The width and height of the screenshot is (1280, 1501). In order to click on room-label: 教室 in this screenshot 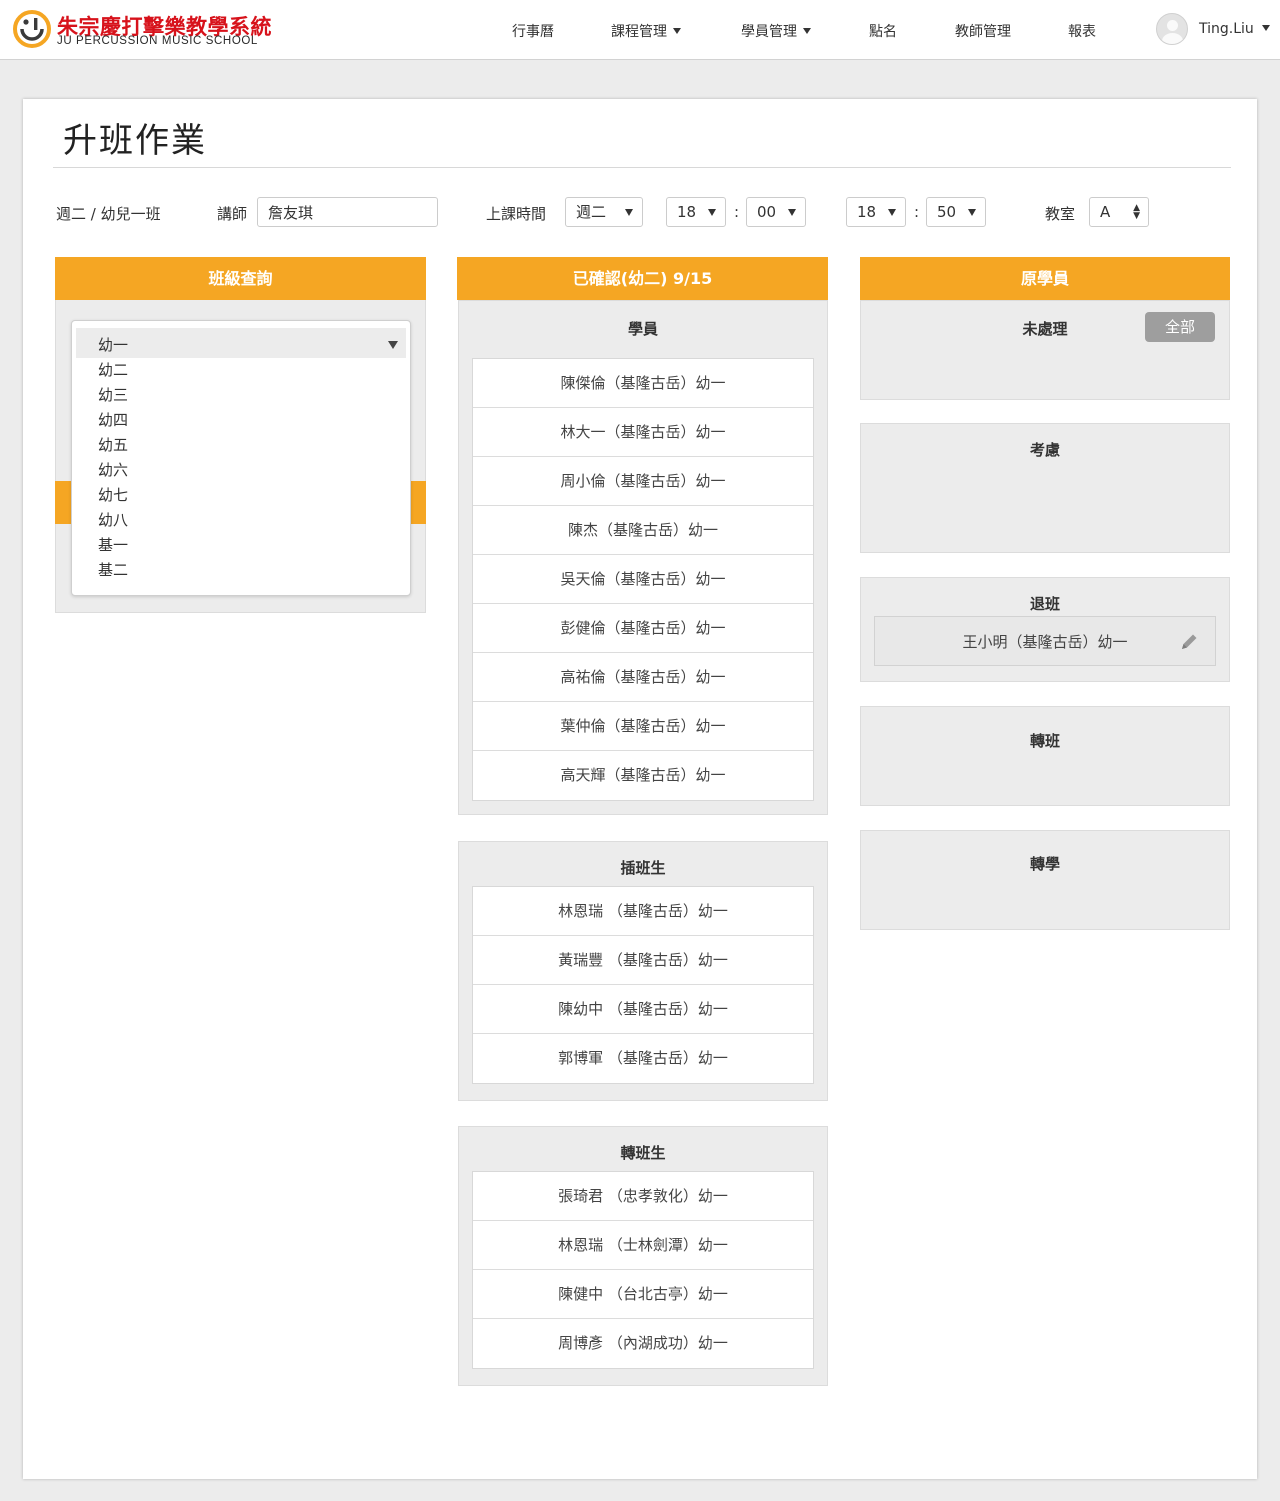, I will do `click(1060, 214)`.